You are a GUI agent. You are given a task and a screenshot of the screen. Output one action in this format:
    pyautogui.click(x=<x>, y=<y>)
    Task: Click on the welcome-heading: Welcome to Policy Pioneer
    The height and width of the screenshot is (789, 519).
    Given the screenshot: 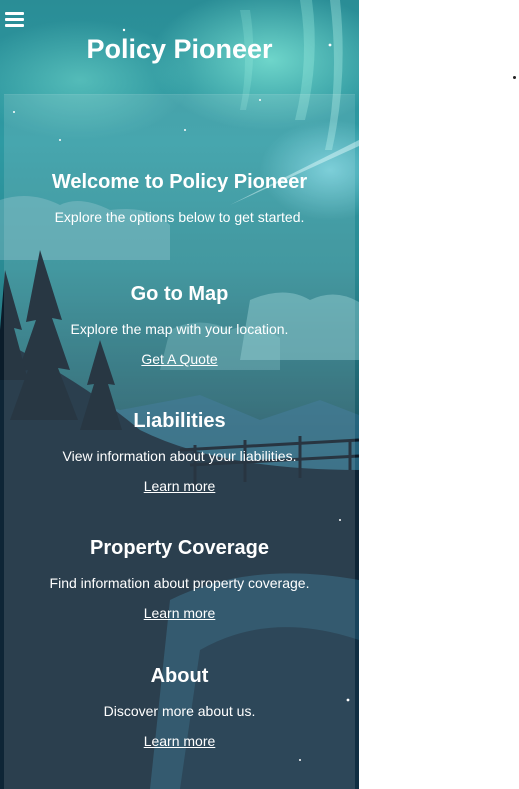 What is the action you would take?
    pyautogui.click(x=179, y=182)
    